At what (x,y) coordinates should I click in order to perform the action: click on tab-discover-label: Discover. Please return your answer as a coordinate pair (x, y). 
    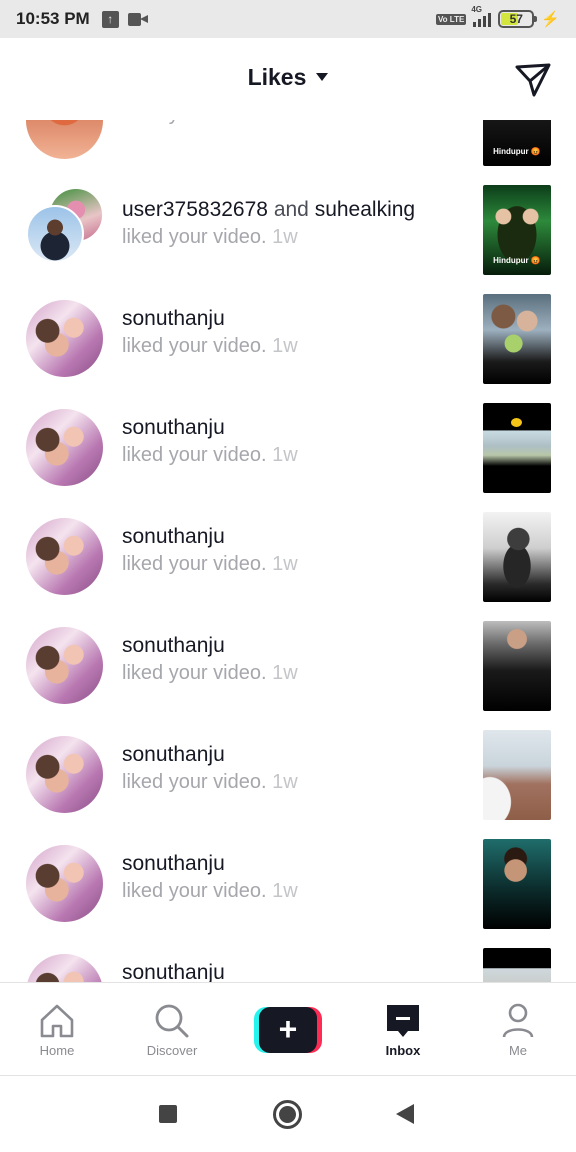
    Looking at the image, I should click on (172, 1050).